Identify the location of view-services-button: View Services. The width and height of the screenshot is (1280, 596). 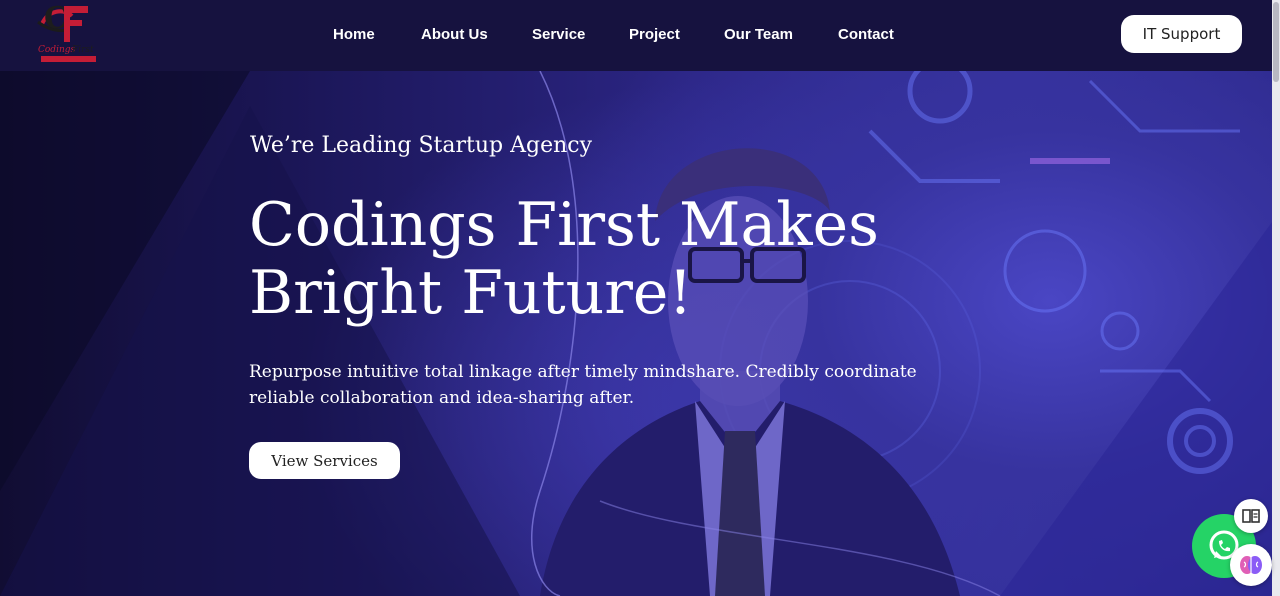
(324, 460).